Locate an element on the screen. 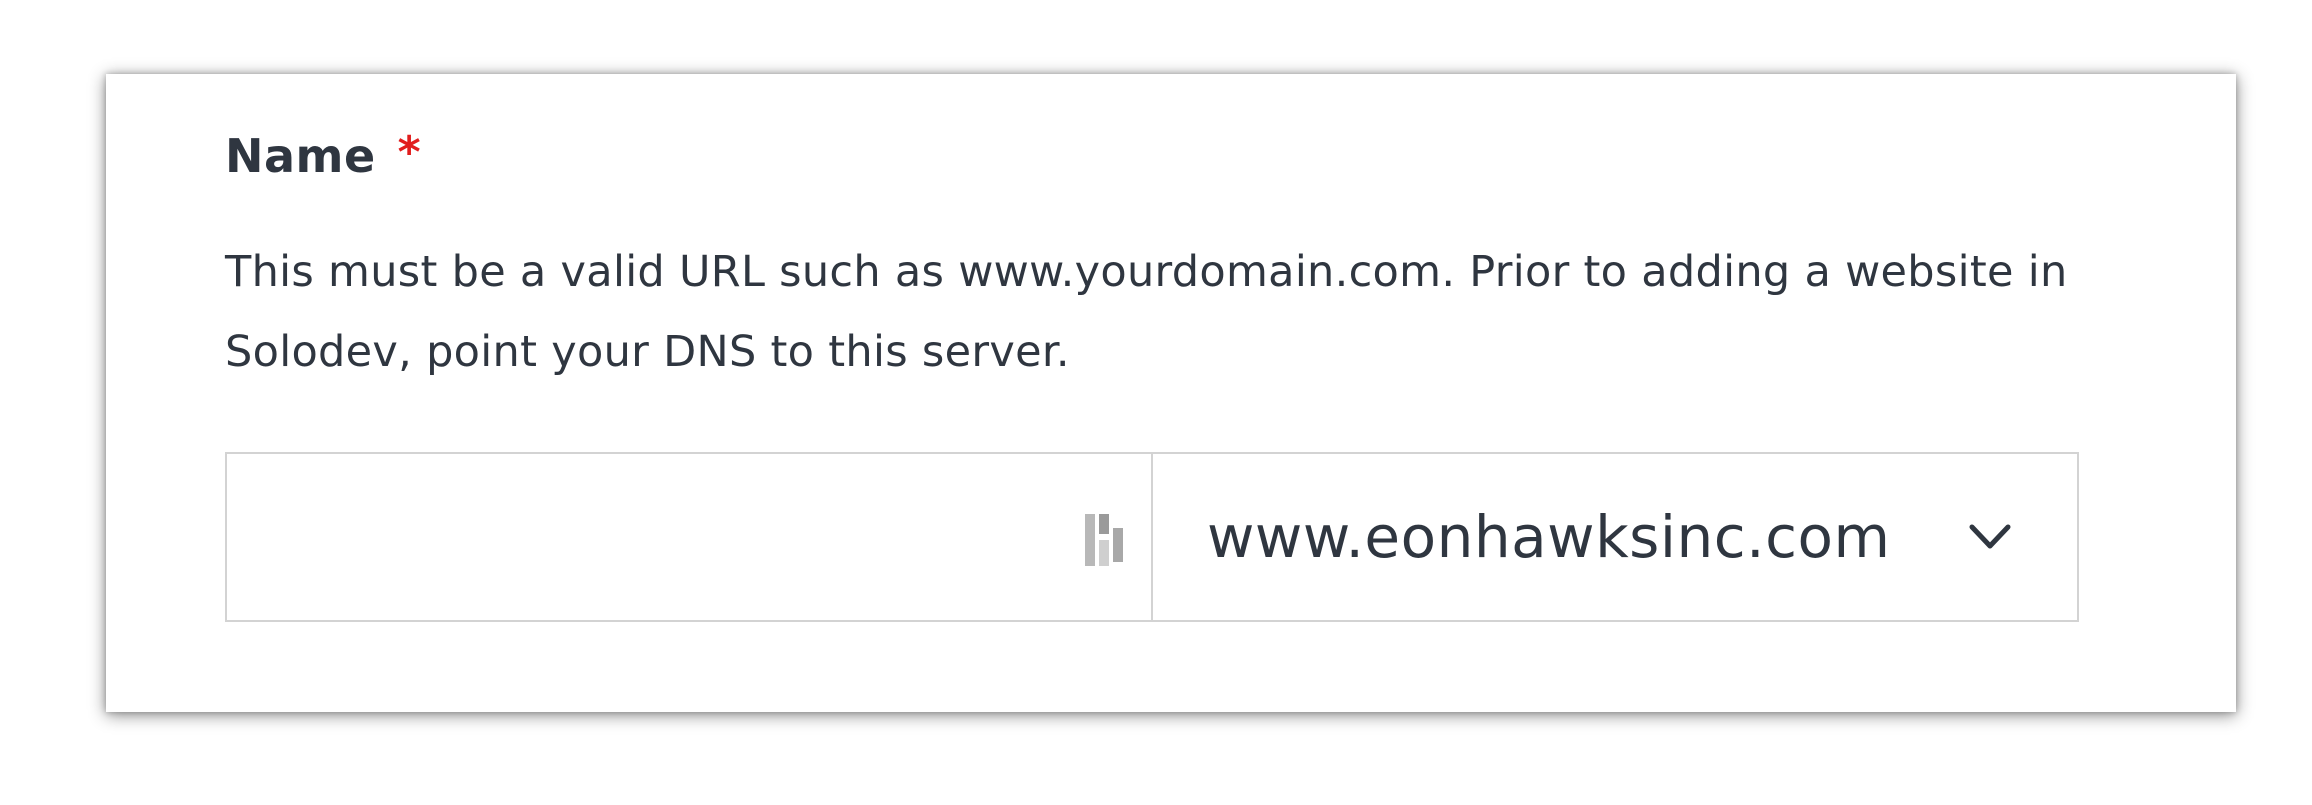 Image resolution: width=2312 pixels, height=805 pixels. domain-select-value: www.eonhawksinc.com is located at coordinates (1549, 537).